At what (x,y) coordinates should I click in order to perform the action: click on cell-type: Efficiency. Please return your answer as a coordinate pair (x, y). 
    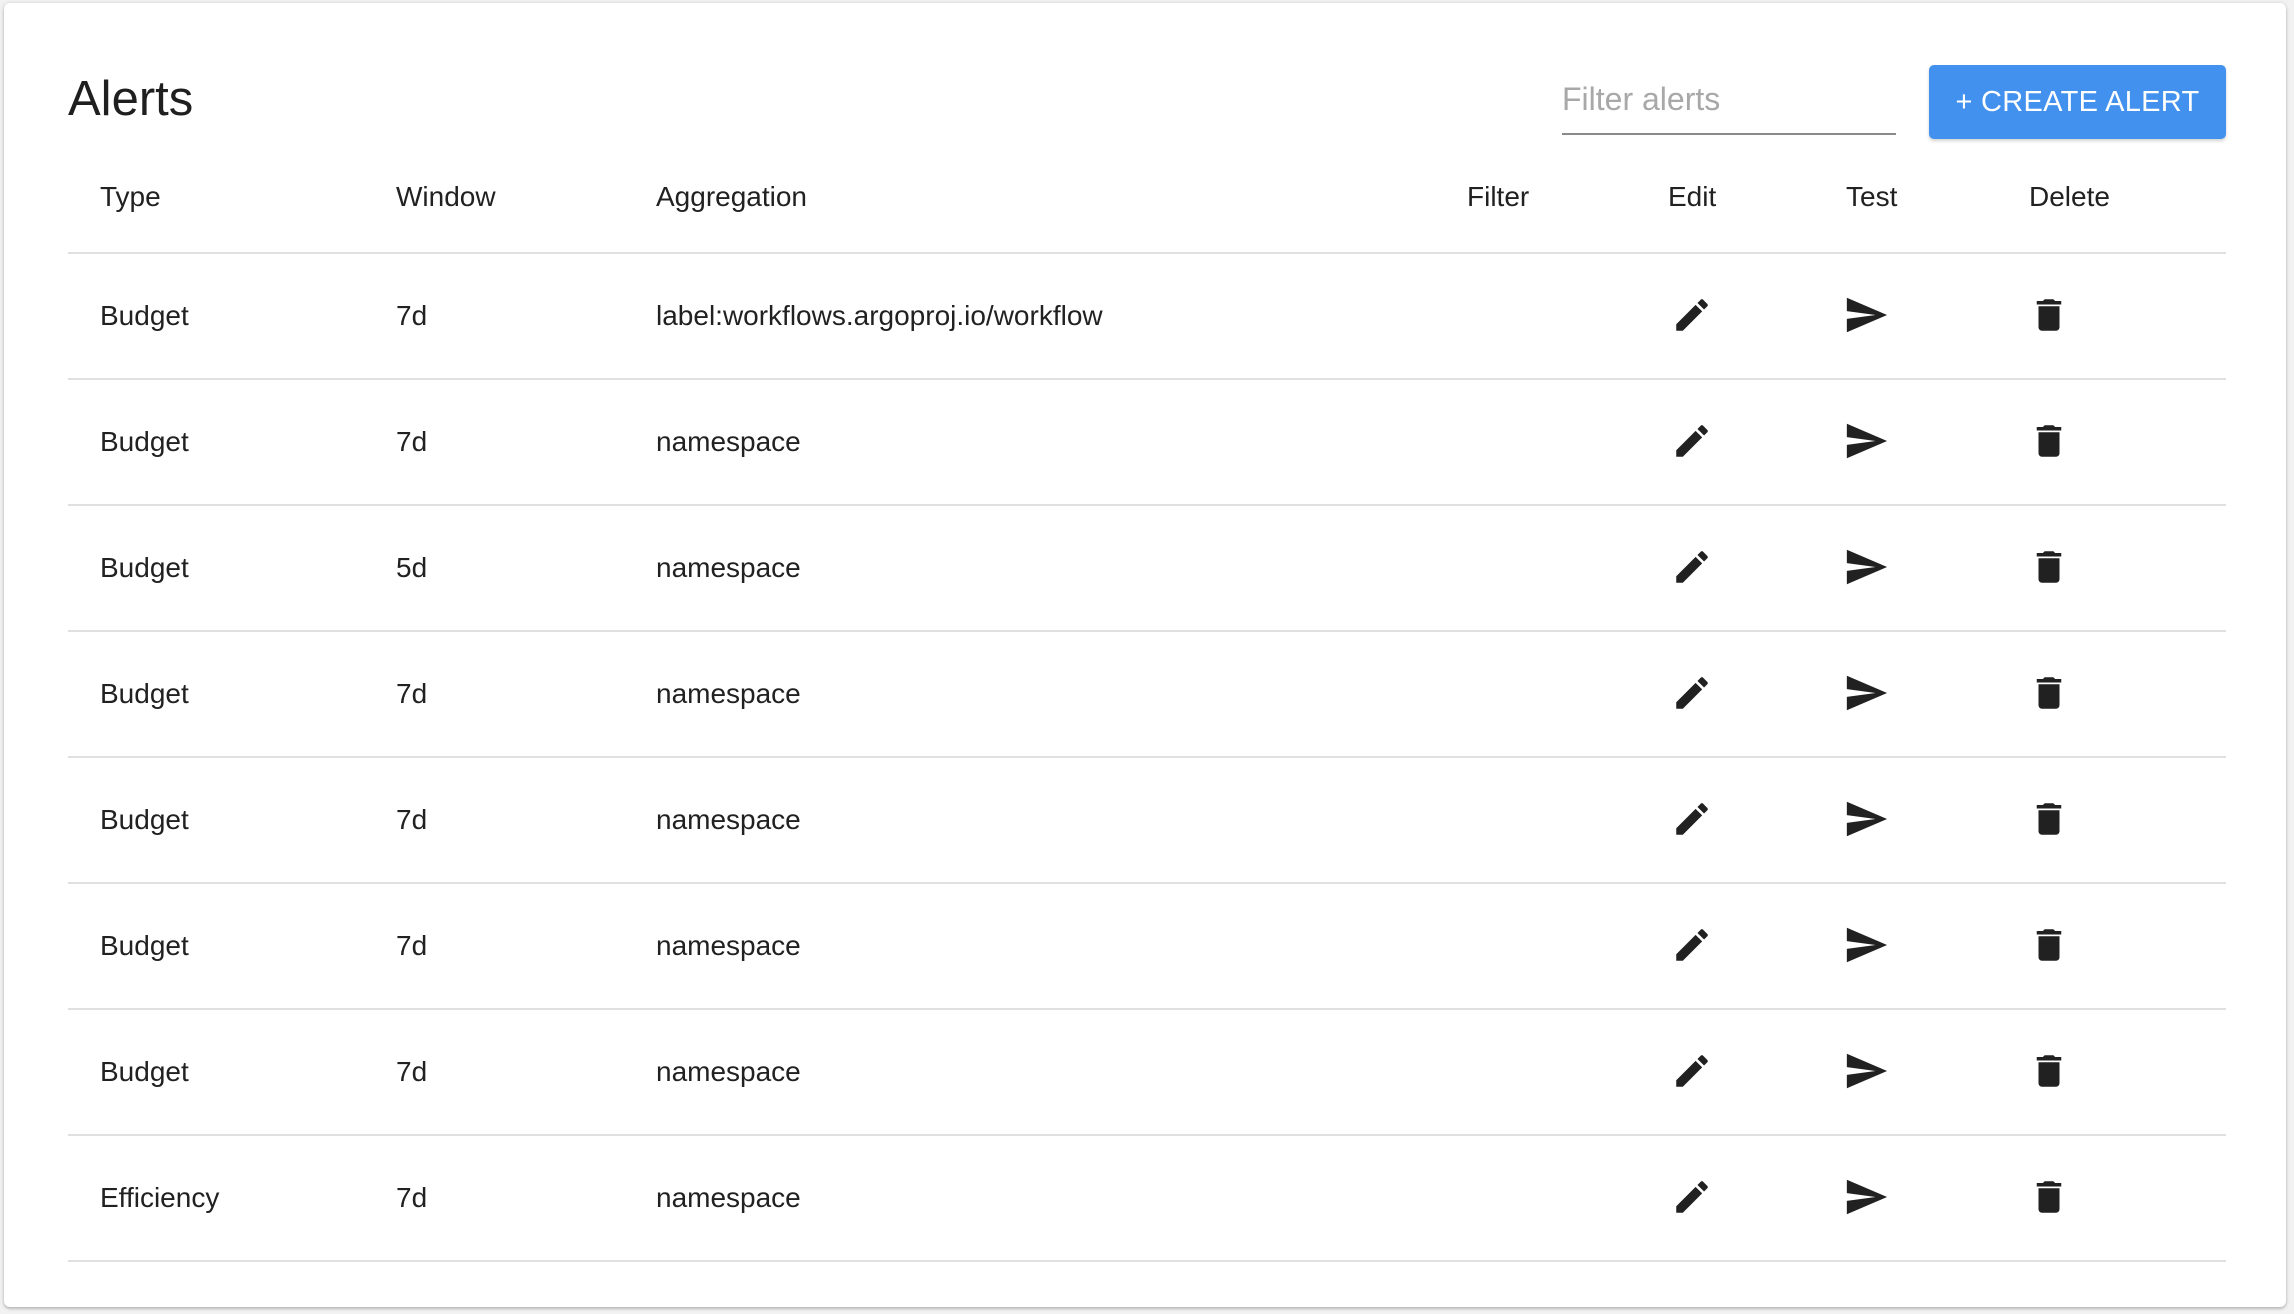
    Looking at the image, I should click on (160, 1197).